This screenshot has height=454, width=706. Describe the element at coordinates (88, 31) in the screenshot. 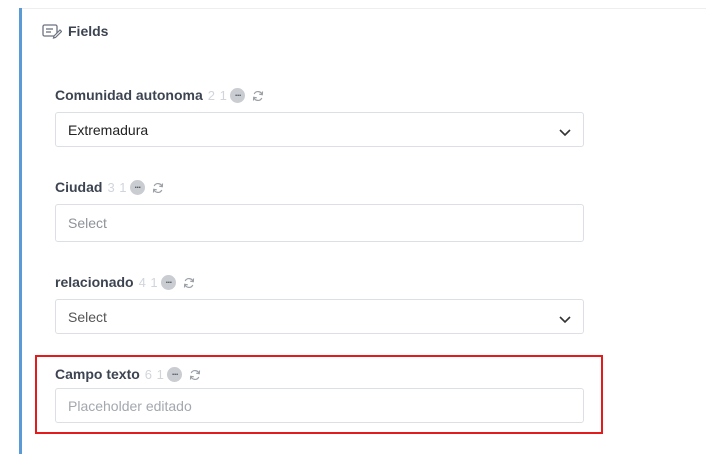

I see `panel-title: Fields` at that location.